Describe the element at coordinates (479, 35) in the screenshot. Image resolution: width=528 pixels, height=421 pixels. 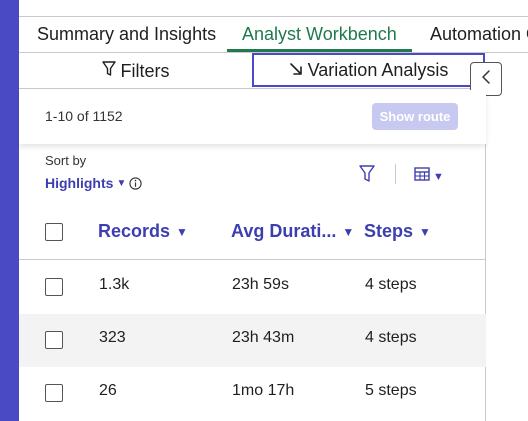
I see `tab-automation: Automation Op` at that location.